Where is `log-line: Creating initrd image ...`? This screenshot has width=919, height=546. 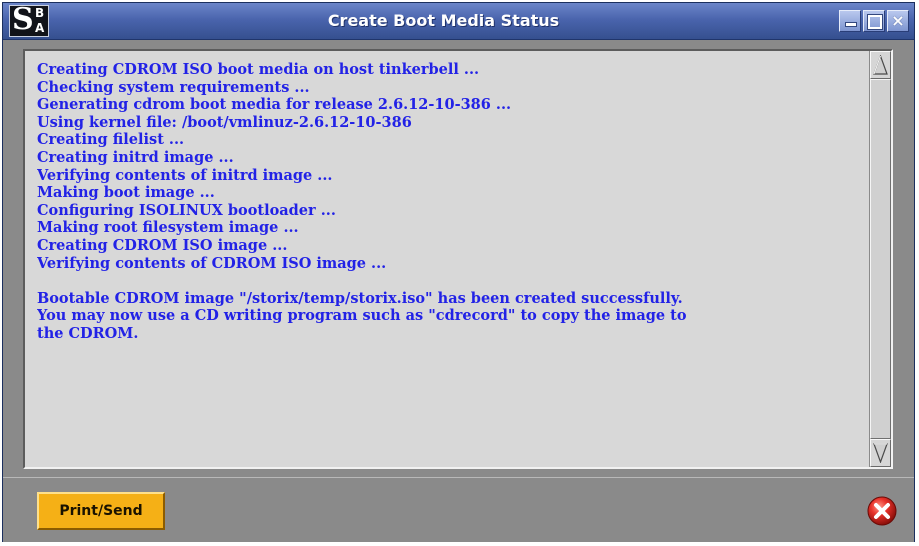 log-line: Creating initrd image ... is located at coordinates (135, 157).